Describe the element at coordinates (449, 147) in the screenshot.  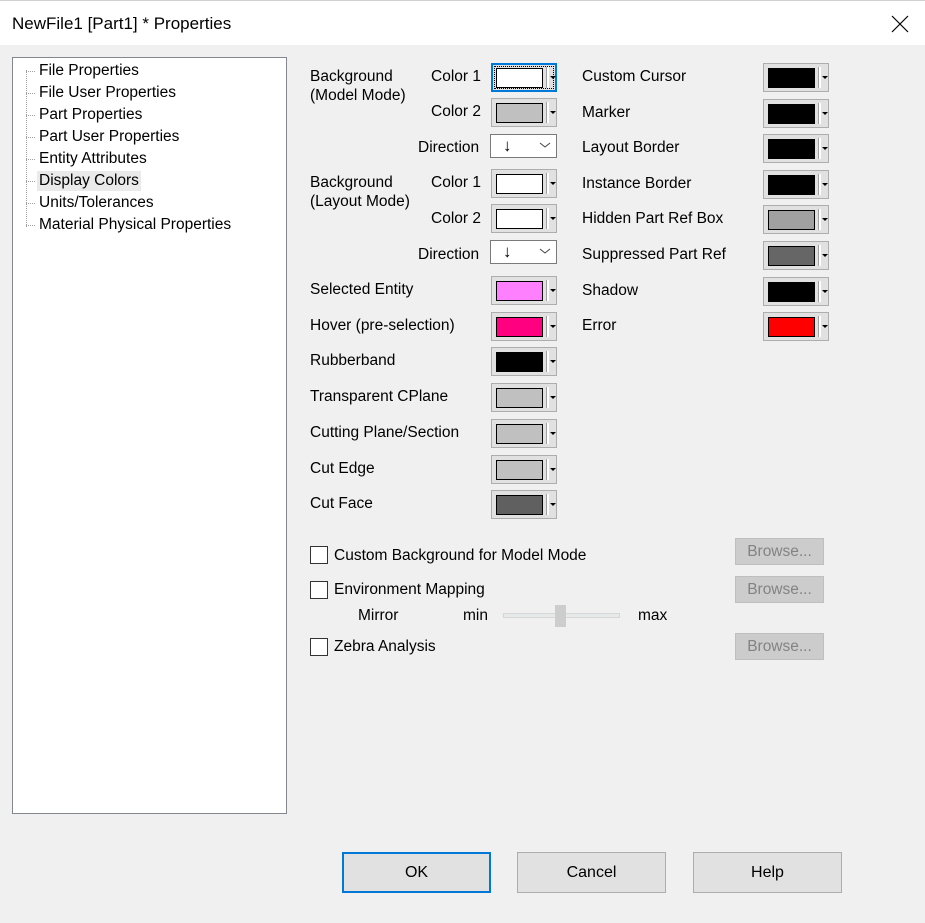
I see `bg-model-direction-label: Direction` at that location.